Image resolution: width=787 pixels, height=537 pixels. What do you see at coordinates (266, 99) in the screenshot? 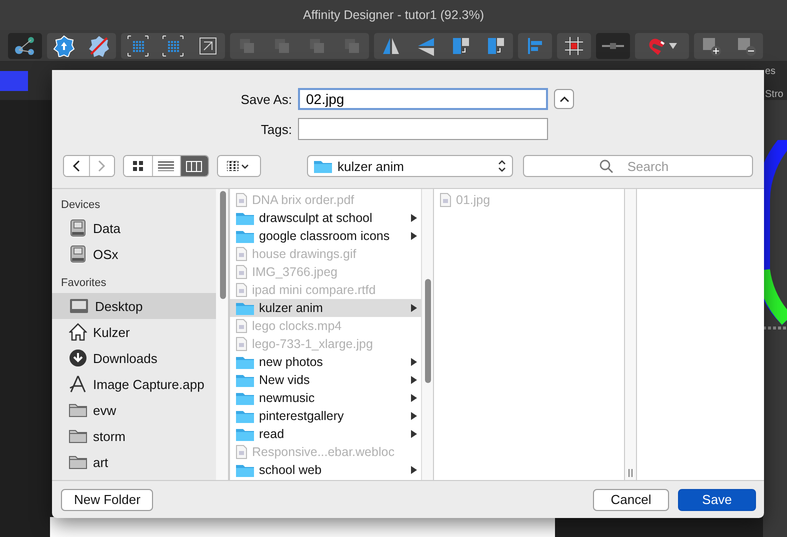
I see `save-as-label: Save As:` at bounding box center [266, 99].